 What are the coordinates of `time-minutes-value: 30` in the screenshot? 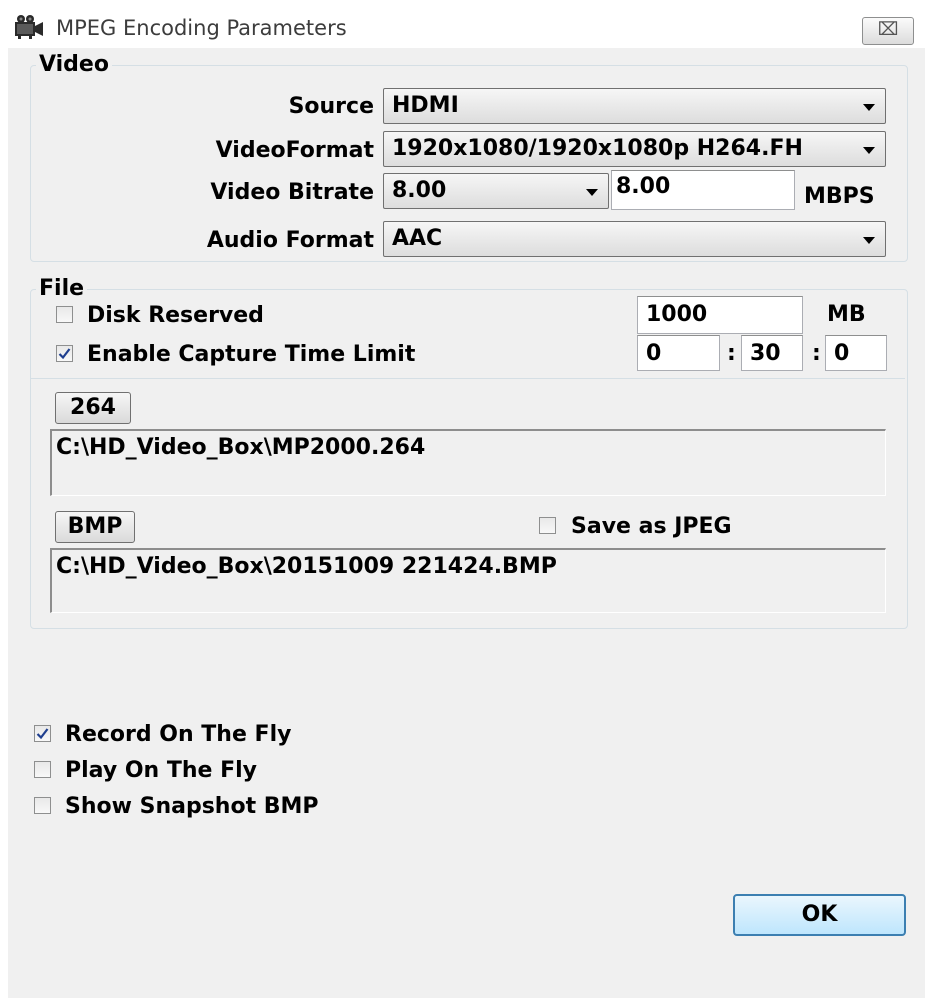 It's located at (765, 353).